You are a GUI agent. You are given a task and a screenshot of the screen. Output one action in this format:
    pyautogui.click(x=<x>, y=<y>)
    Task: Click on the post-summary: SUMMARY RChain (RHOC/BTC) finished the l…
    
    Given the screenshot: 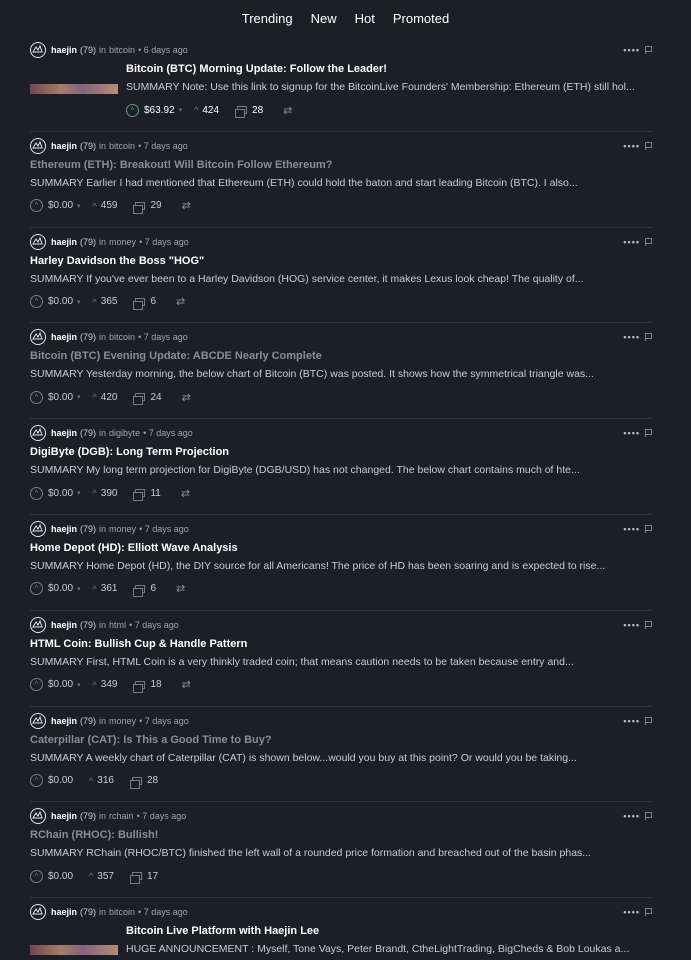 What is the action you would take?
    pyautogui.click(x=341, y=853)
    